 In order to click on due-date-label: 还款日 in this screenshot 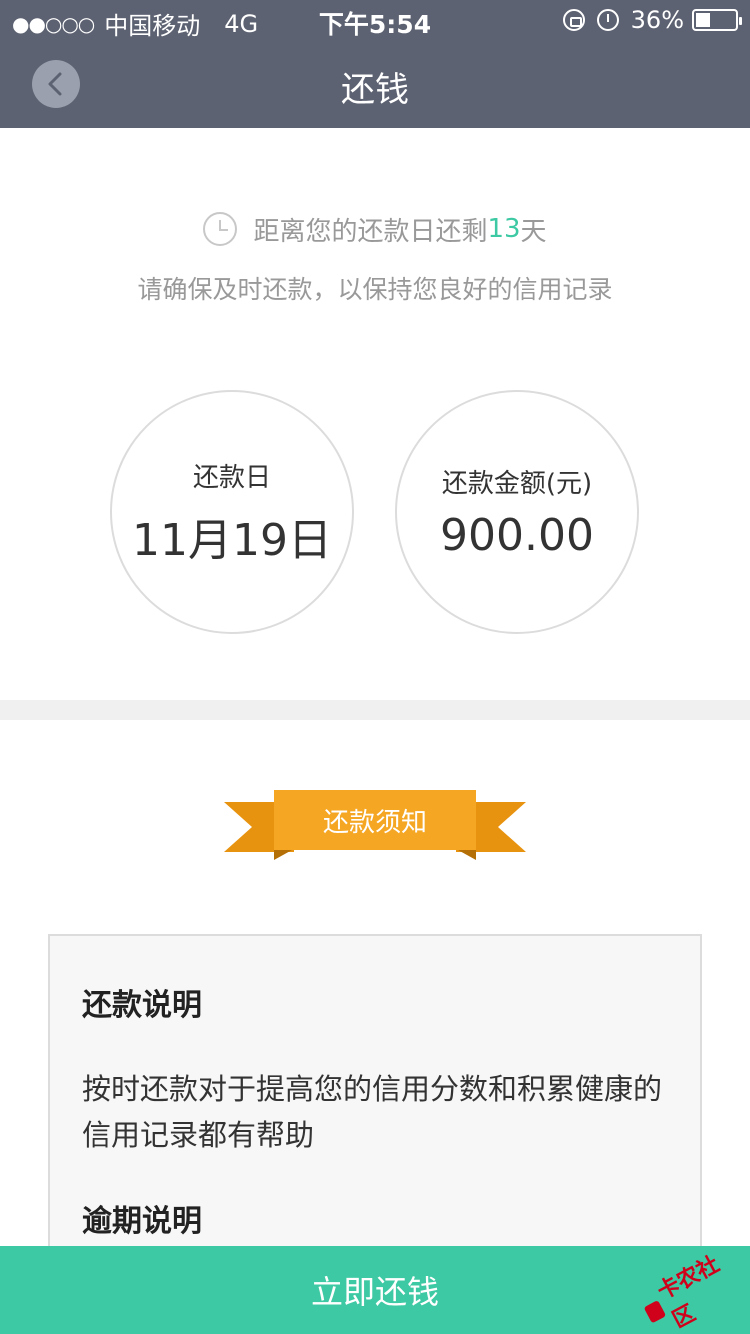, I will do `click(231, 477)`.